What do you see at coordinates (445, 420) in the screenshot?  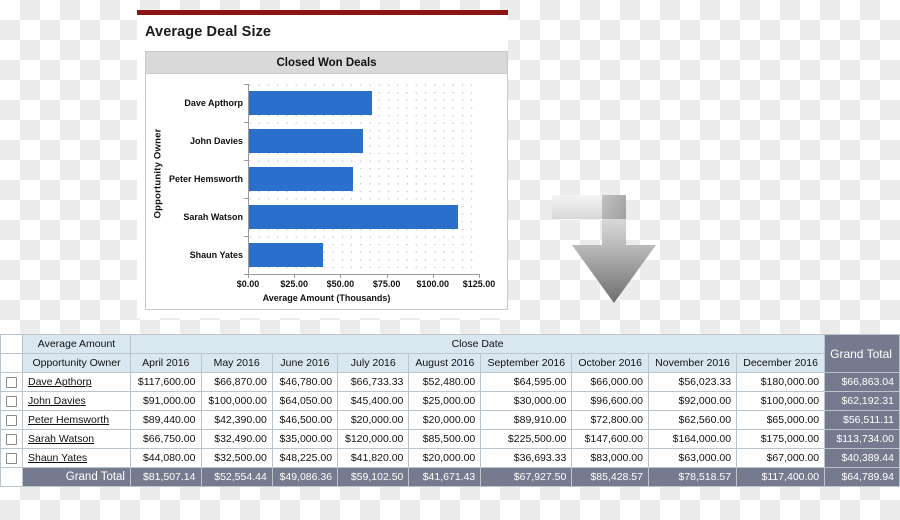 I see `amount-cell: $20,000.00` at bounding box center [445, 420].